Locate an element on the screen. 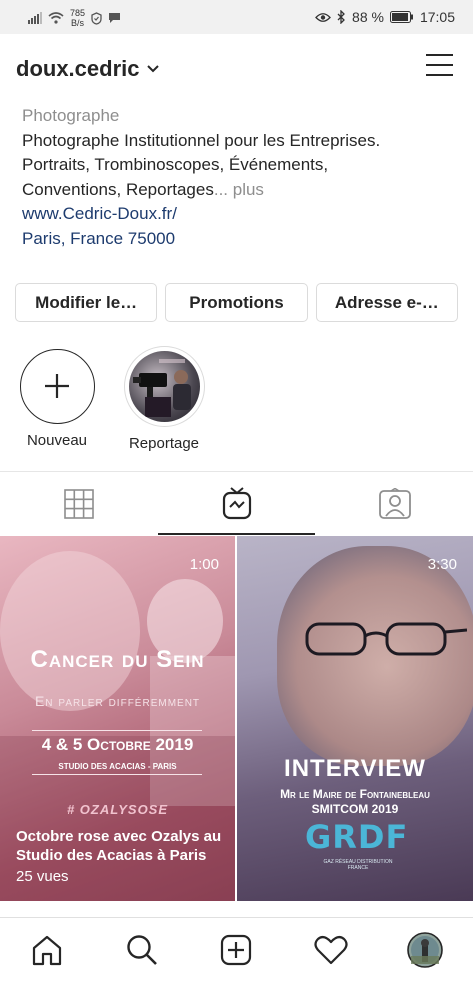 The image size is (473, 982). video-overlay-hashtag: # OZALYSOSE is located at coordinates (117, 809).